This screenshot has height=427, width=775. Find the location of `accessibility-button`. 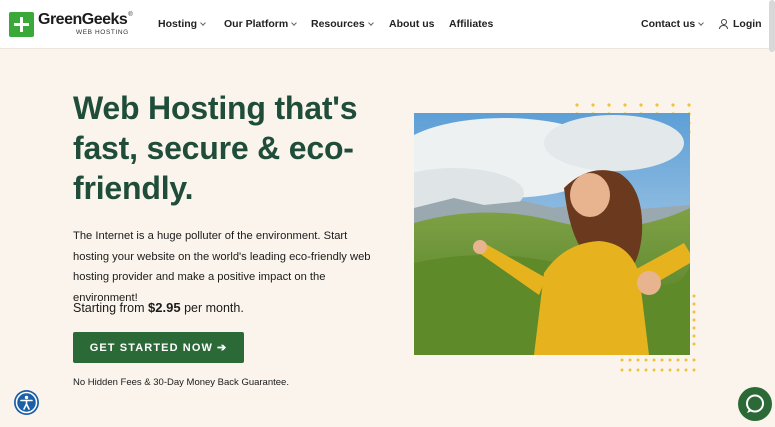

accessibility-button is located at coordinates (26, 402).